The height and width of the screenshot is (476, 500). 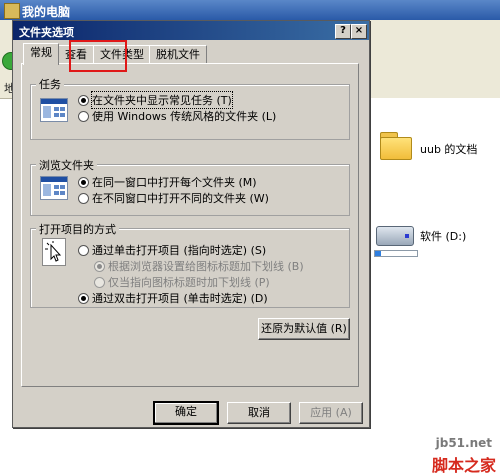 What do you see at coordinates (206, 266) in the screenshot?
I see `click-underline-browser-label: 根据浏览器设置给图标标题加下划线 (B)` at bounding box center [206, 266].